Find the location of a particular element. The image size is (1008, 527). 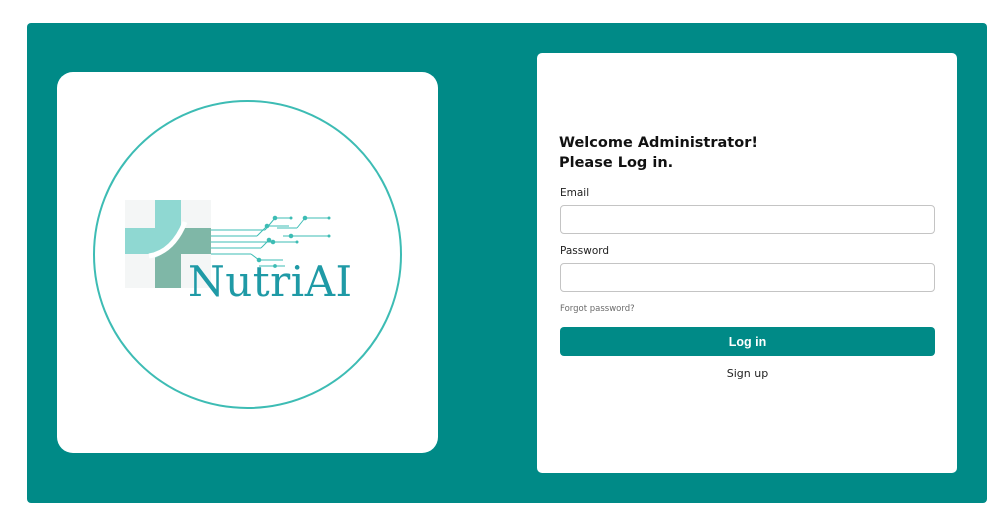

email-label: Email is located at coordinates (575, 193).